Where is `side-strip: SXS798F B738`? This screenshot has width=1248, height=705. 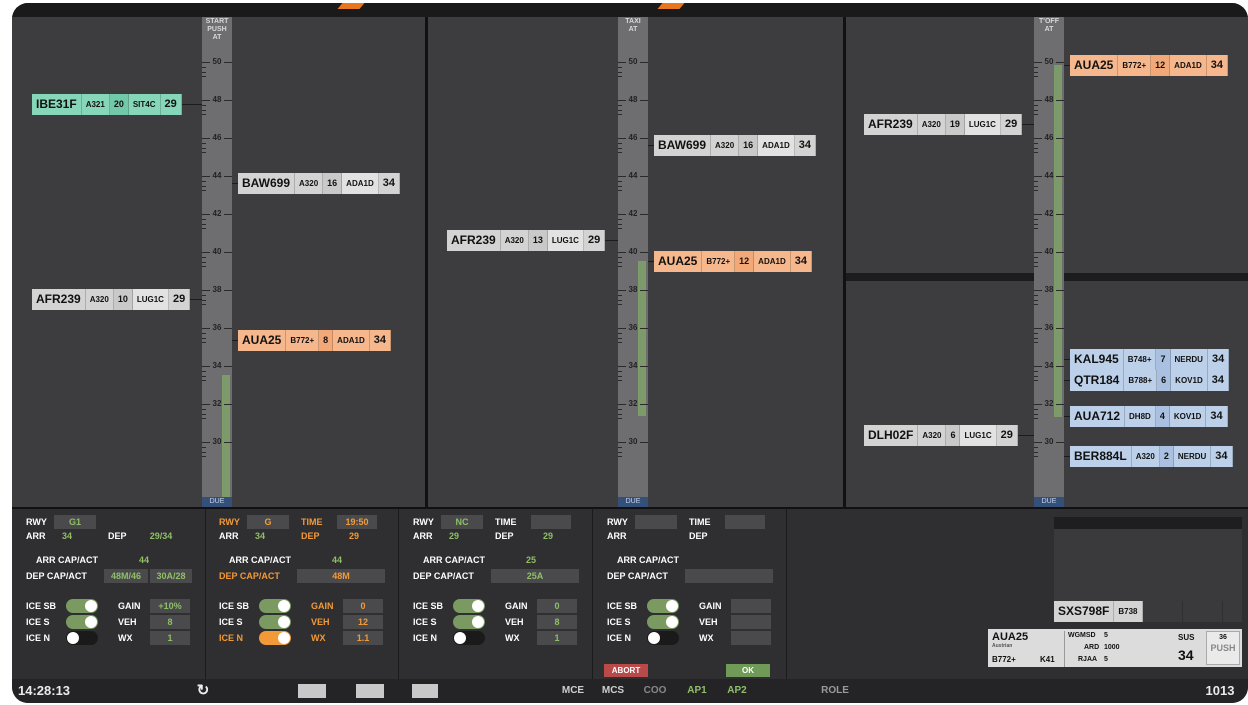
side-strip: SXS798F B738 is located at coordinates (1148, 611).